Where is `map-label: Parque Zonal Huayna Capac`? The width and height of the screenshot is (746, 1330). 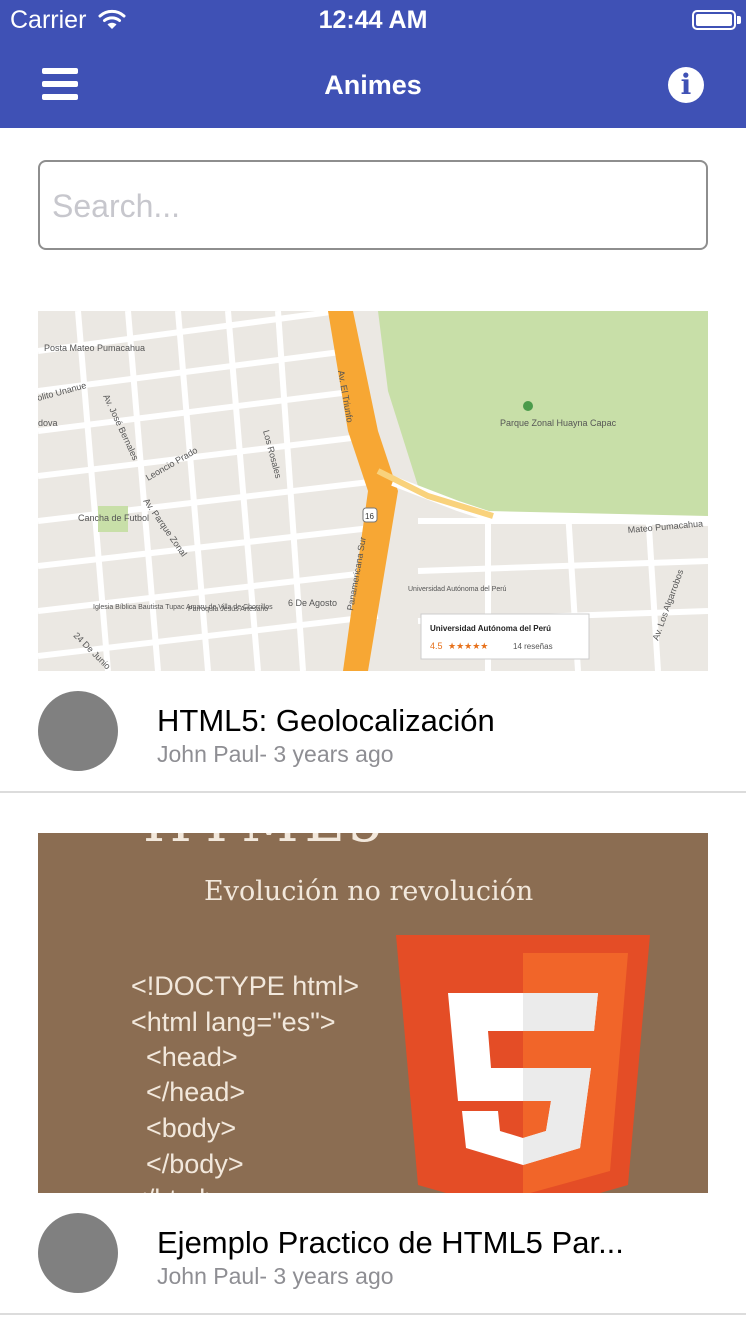
map-label: Parque Zonal Huayna Capac is located at coordinates (558, 423).